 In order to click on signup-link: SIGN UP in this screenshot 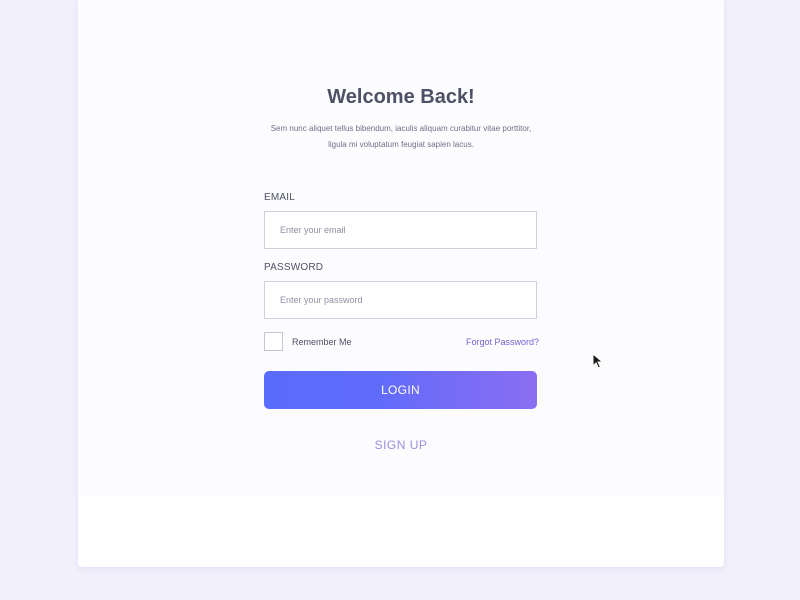, I will do `click(401, 445)`.